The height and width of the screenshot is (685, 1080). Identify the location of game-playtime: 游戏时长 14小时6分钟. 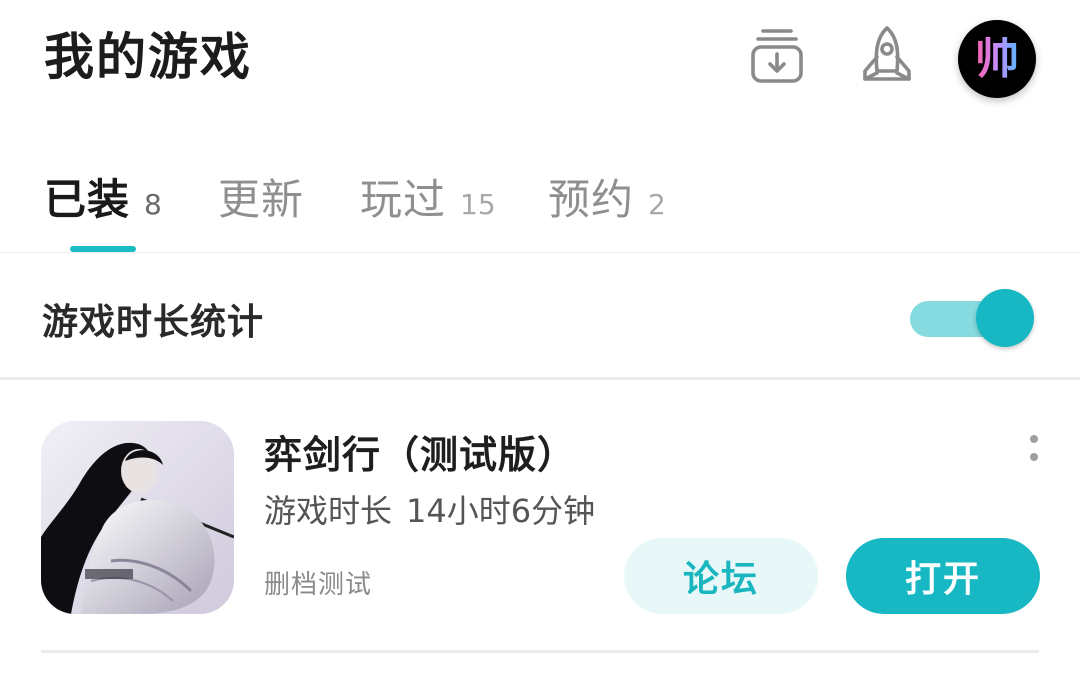
(429, 509).